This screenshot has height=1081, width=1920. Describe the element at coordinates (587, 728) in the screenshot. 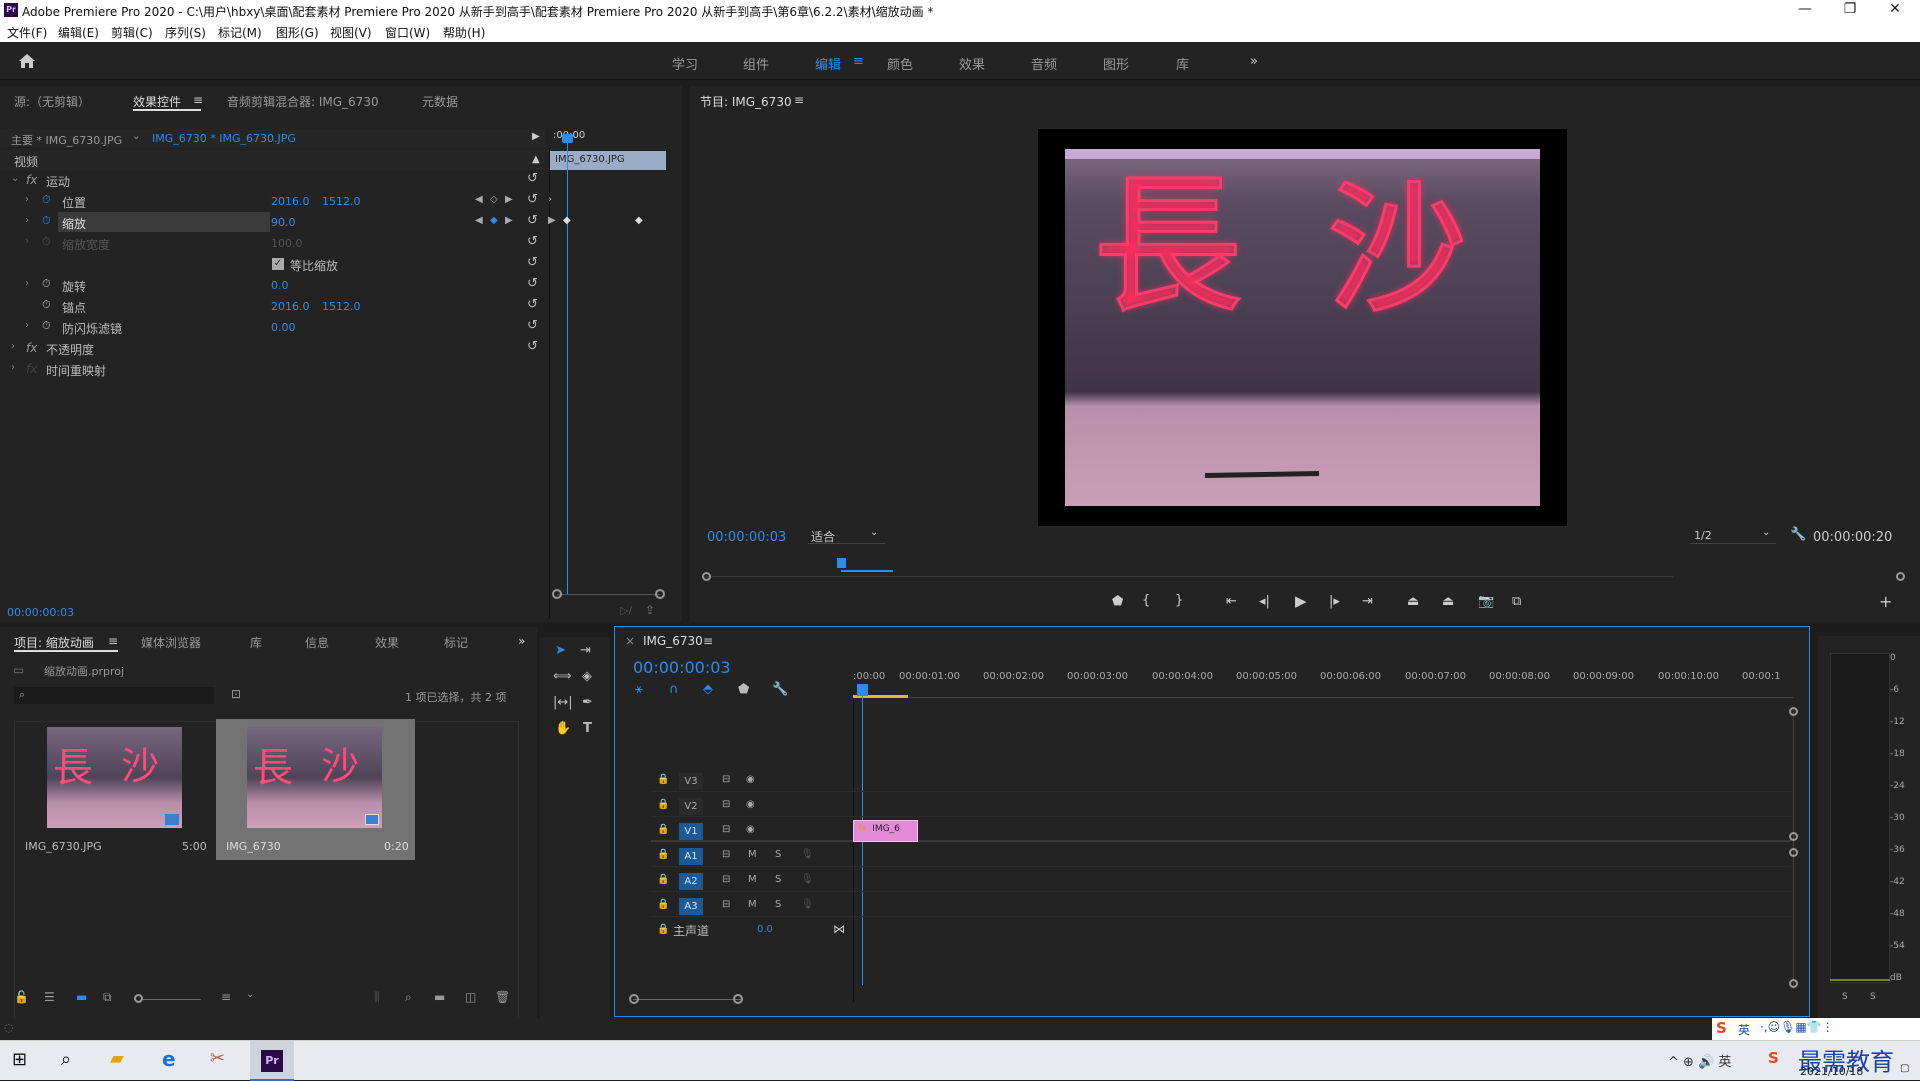

I see `type-tool-icon: T` at that location.